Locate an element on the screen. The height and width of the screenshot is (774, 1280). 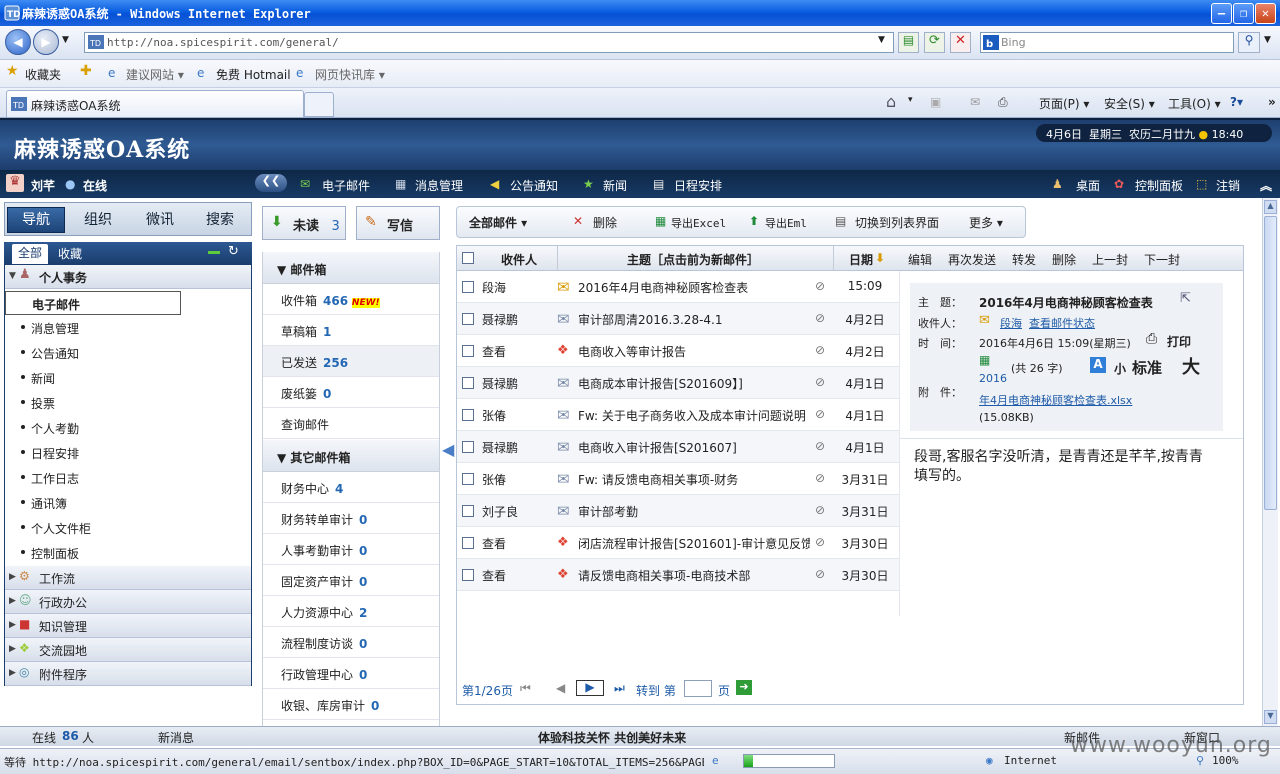
next-mail-button: 下一封 is located at coordinates (1162, 259).